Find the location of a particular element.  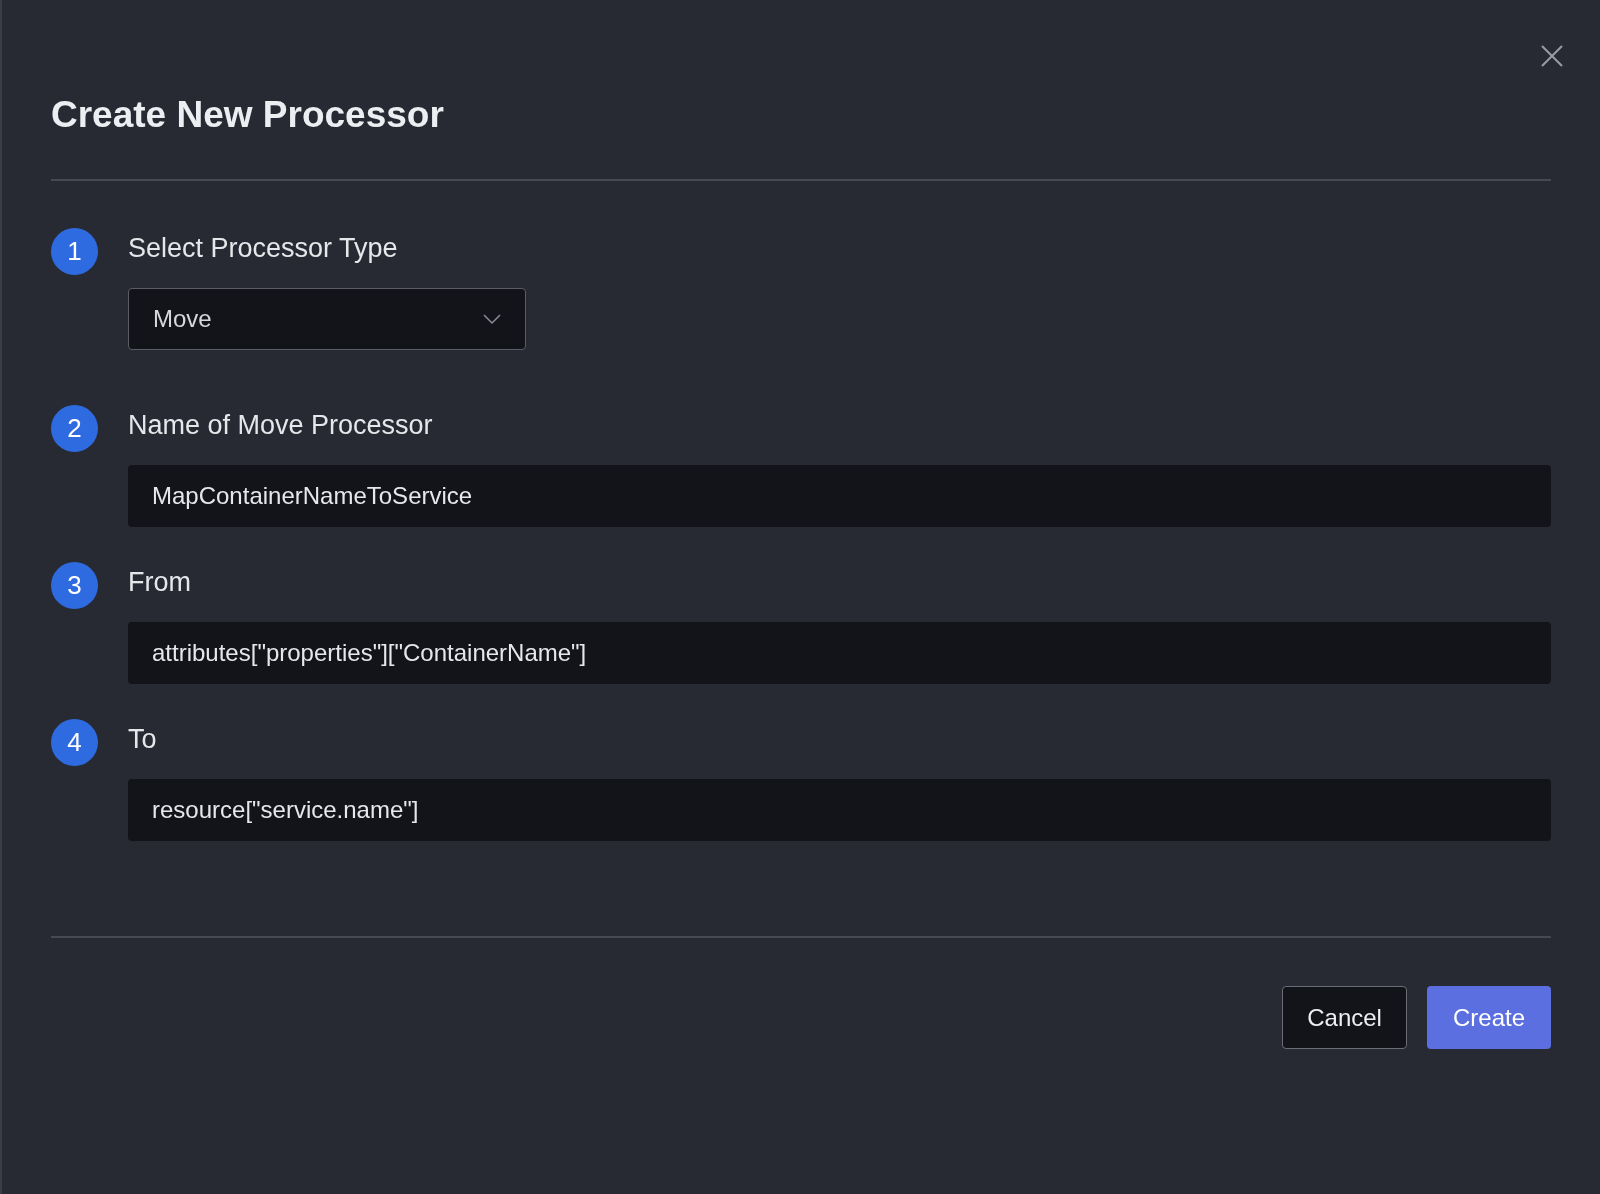

text-input-field: attributes["properties"]["ContainerName"] is located at coordinates (839, 653).